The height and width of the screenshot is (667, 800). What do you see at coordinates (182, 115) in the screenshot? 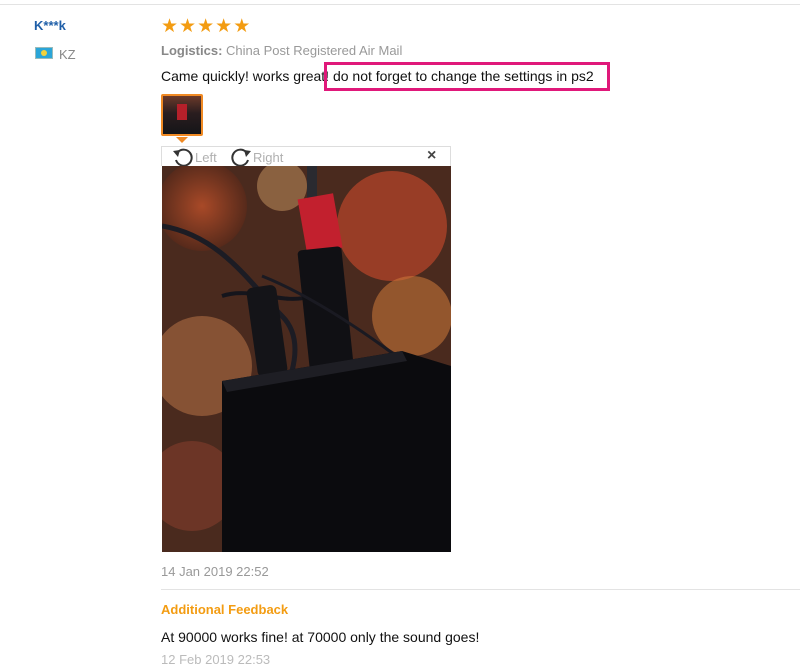
I see `review-photo-thumbnail` at bounding box center [182, 115].